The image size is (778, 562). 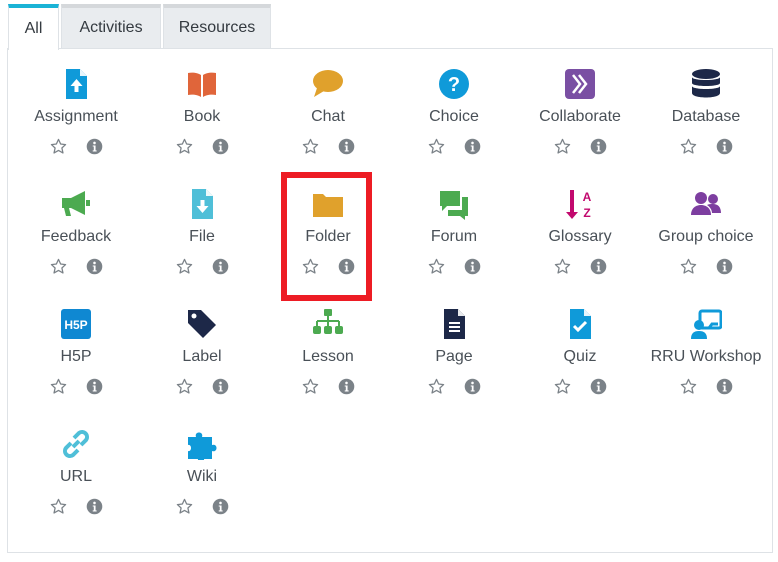 What do you see at coordinates (76, 444) in the screenshot?
I see `url-icon` at bounding box center [76, 444].